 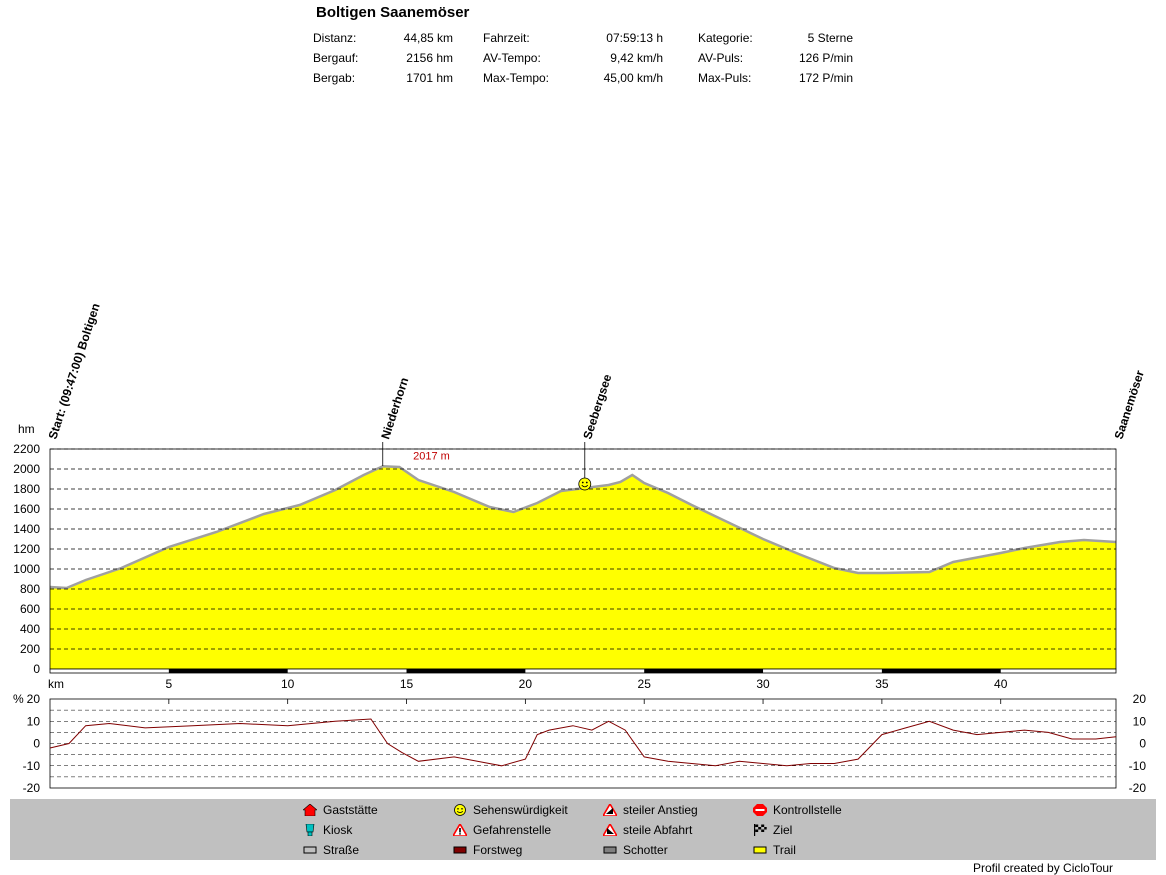 I want to click on gradient-tick-left: 20, so click(x=34, y=699).